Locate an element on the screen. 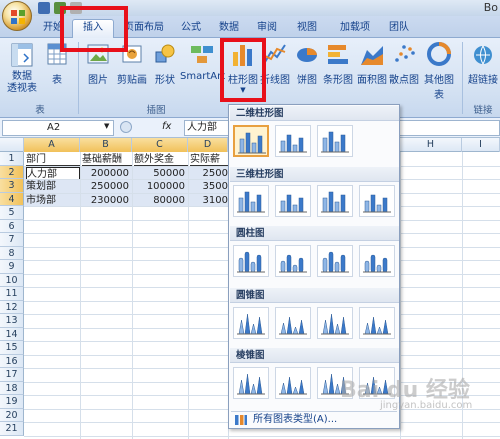 Image resolution: width=500 pixels, height=439 pixels. row-header: 2 is located at coordinates (12, 172).